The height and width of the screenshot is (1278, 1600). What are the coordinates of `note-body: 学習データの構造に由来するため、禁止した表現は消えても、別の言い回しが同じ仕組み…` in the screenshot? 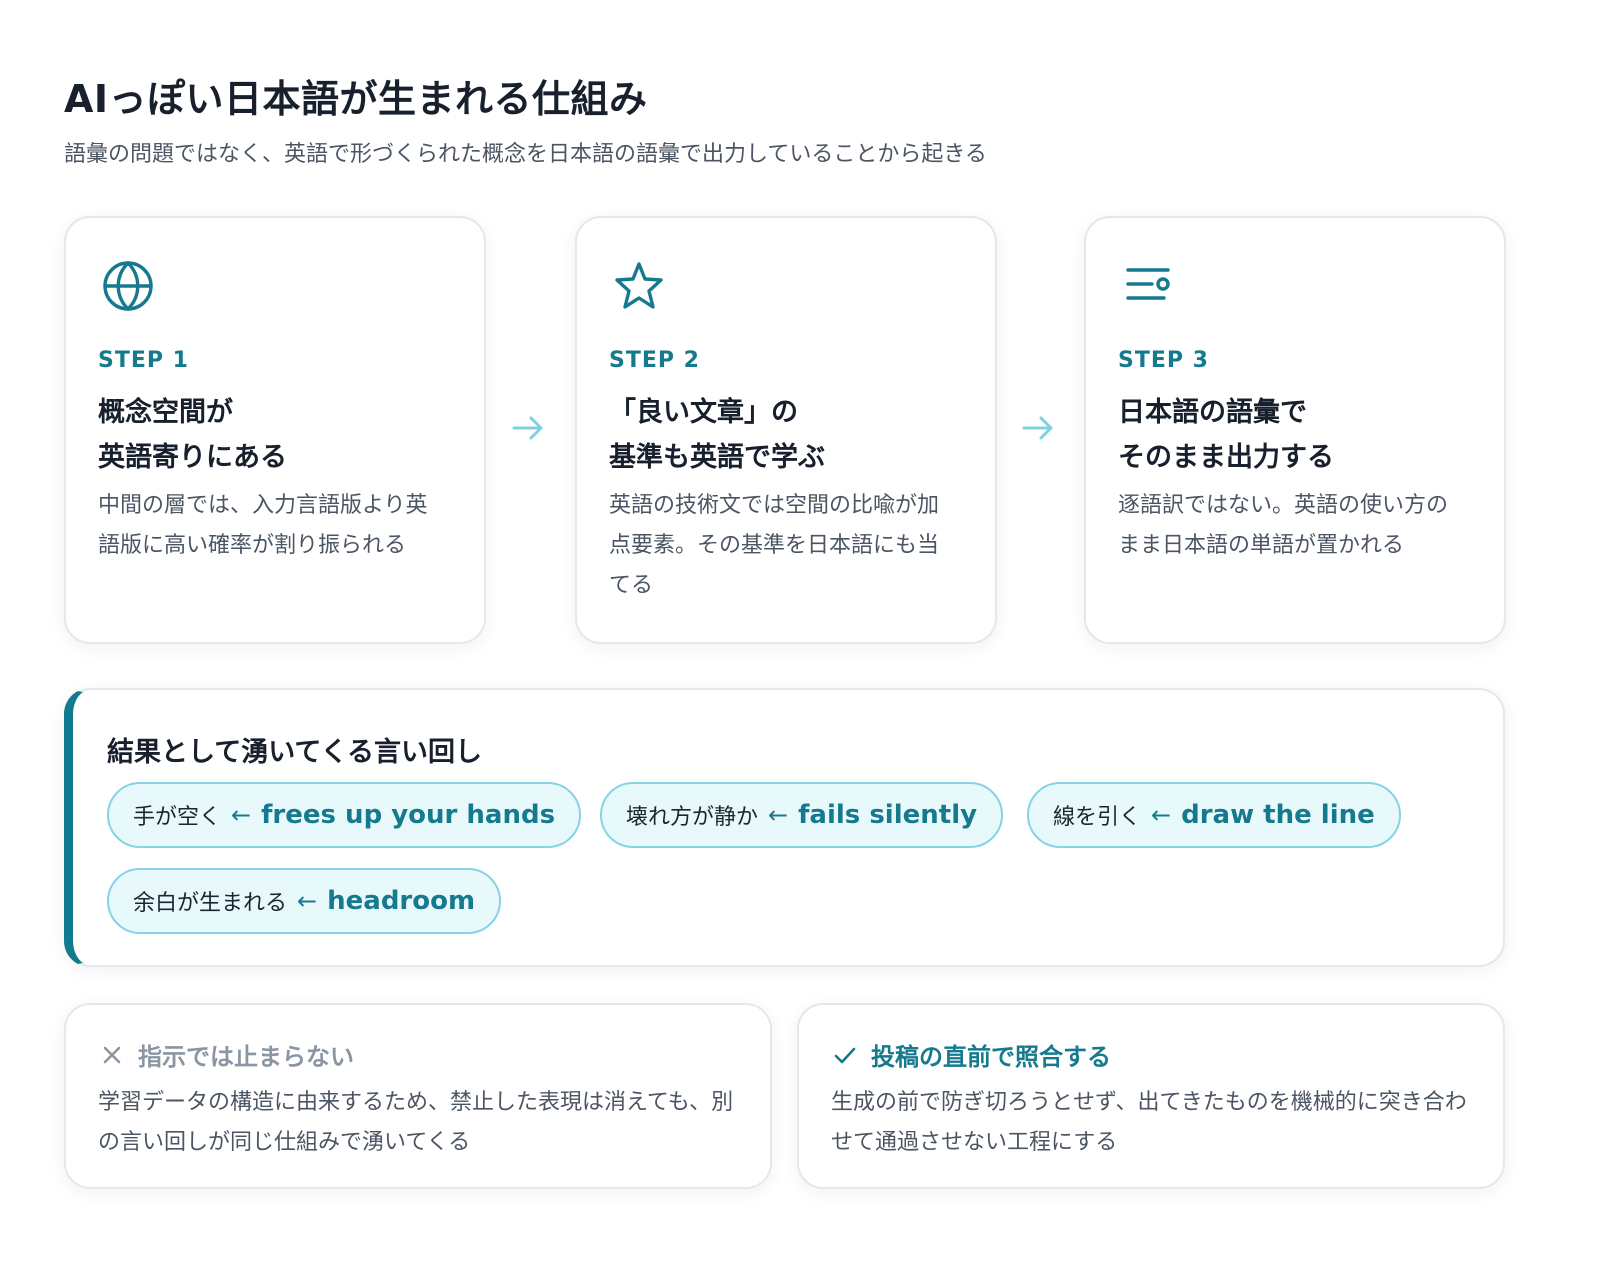 It's located at (416, 1122).